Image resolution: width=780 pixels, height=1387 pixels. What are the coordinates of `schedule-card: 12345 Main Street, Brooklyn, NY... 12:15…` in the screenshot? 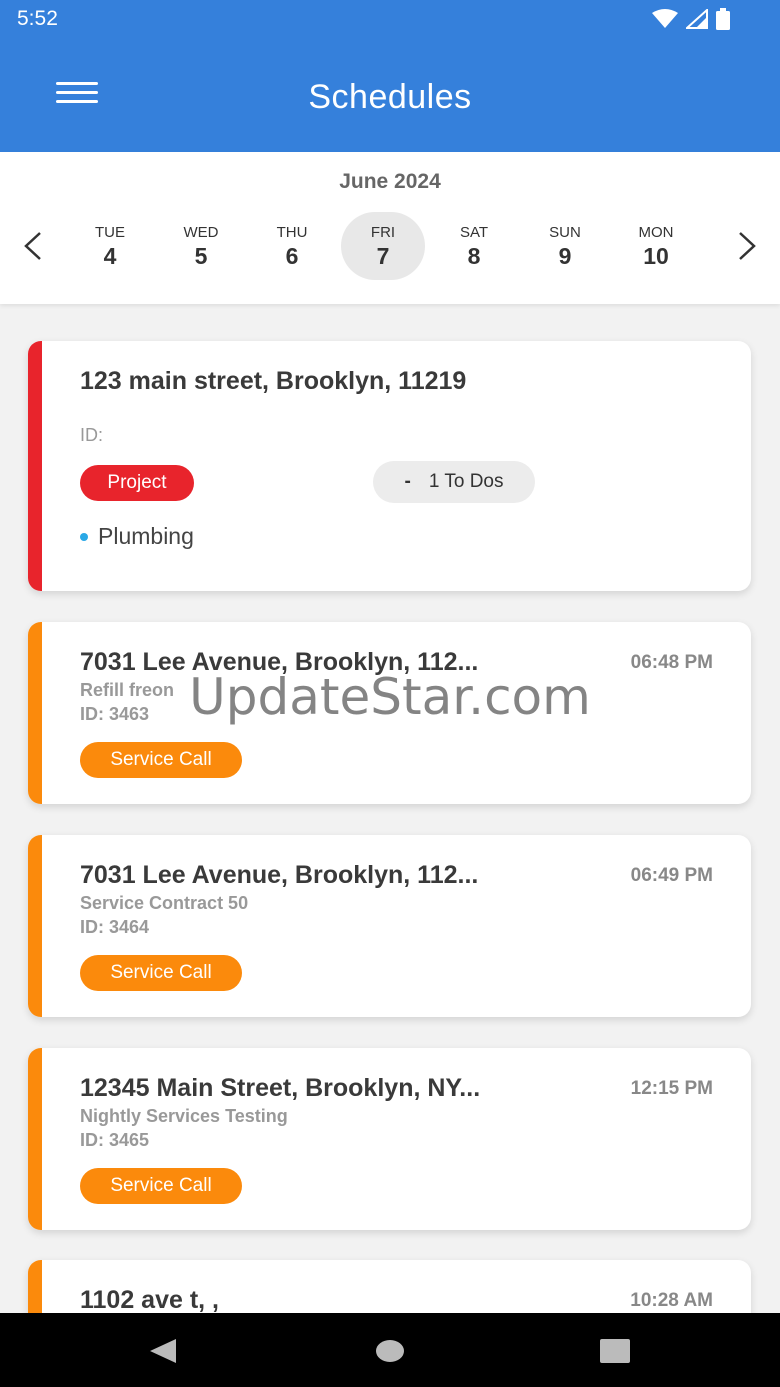 It's located at (389, 1139).